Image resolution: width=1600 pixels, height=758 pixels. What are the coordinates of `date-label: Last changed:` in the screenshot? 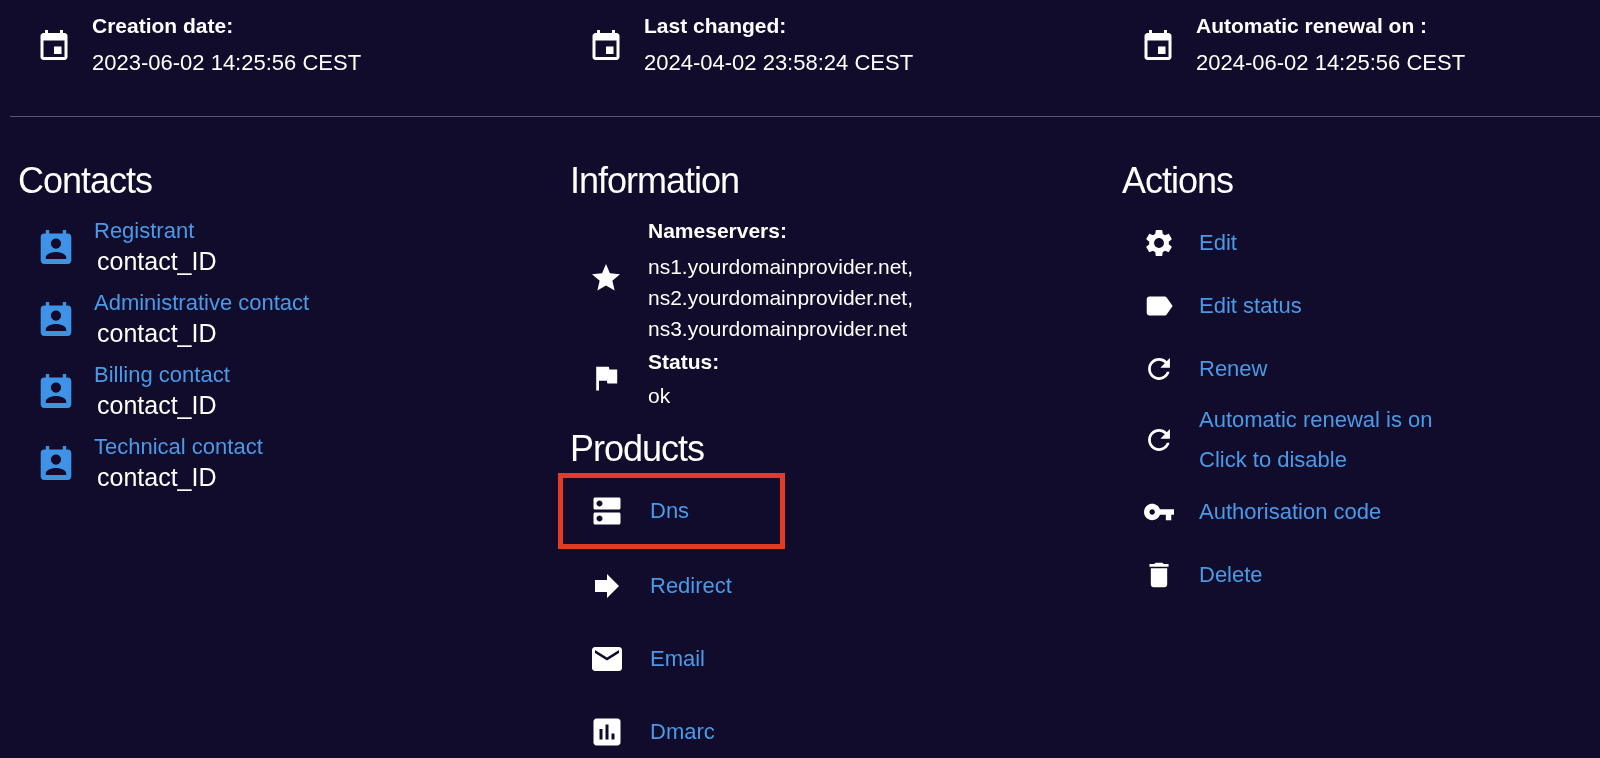 It's located at (716, 26).